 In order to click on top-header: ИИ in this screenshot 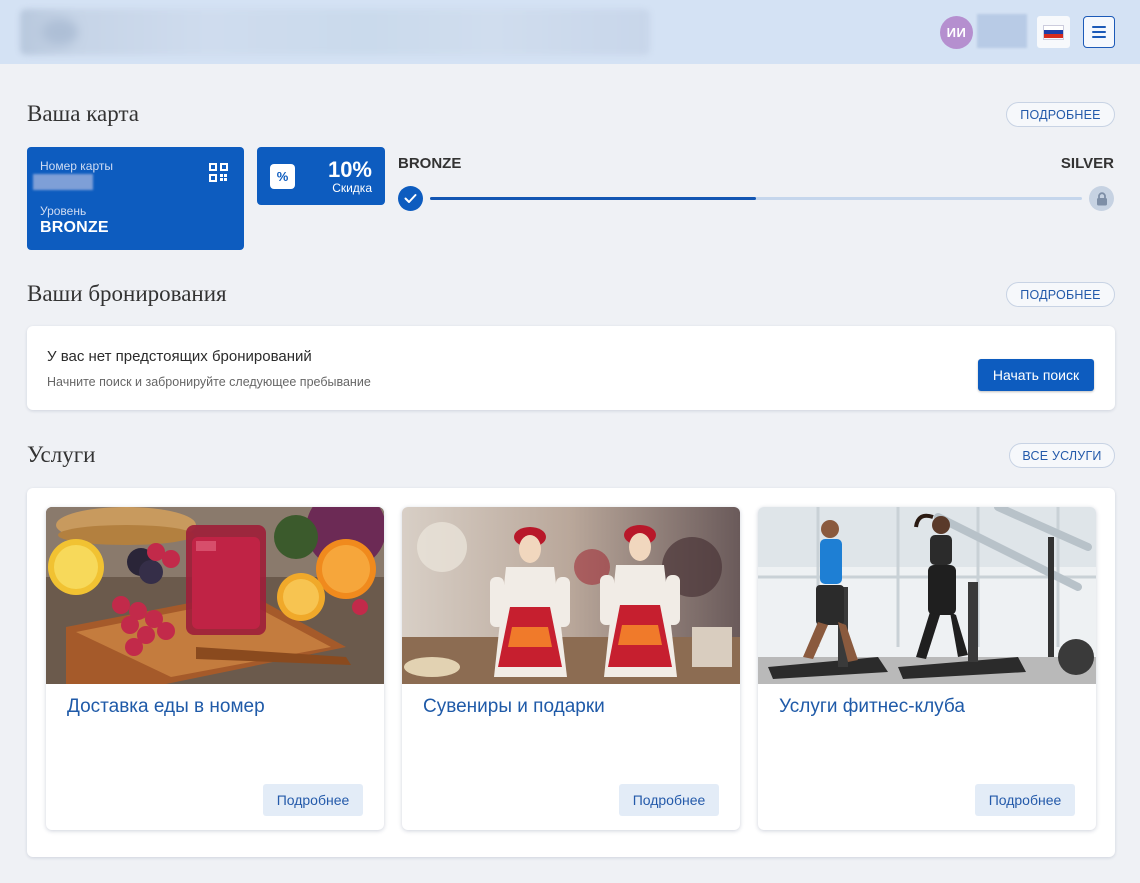, I will do `click(570, 32)`.